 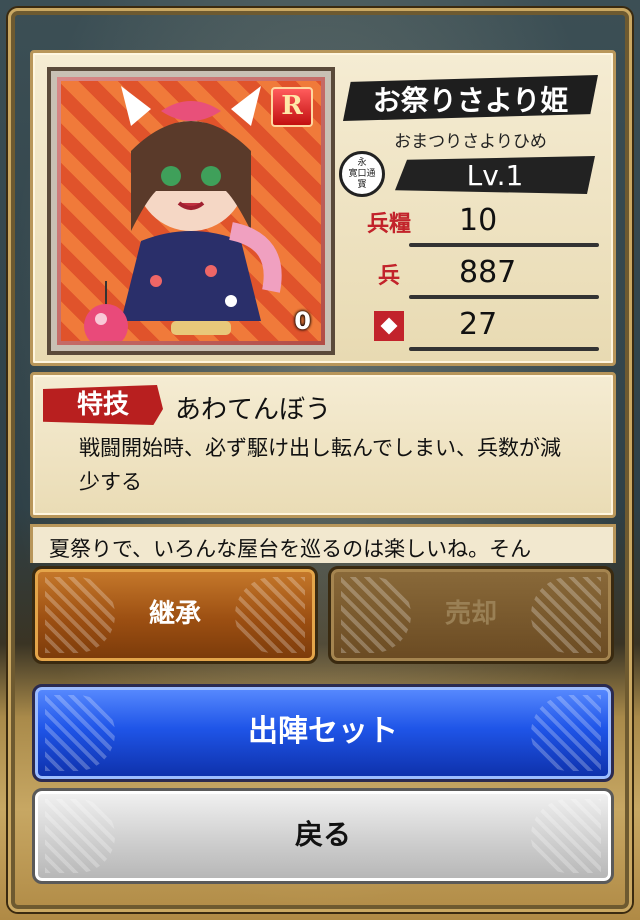 I want to click on deploy-set-button-label: 出陣セット, so click(x=323, y=731).